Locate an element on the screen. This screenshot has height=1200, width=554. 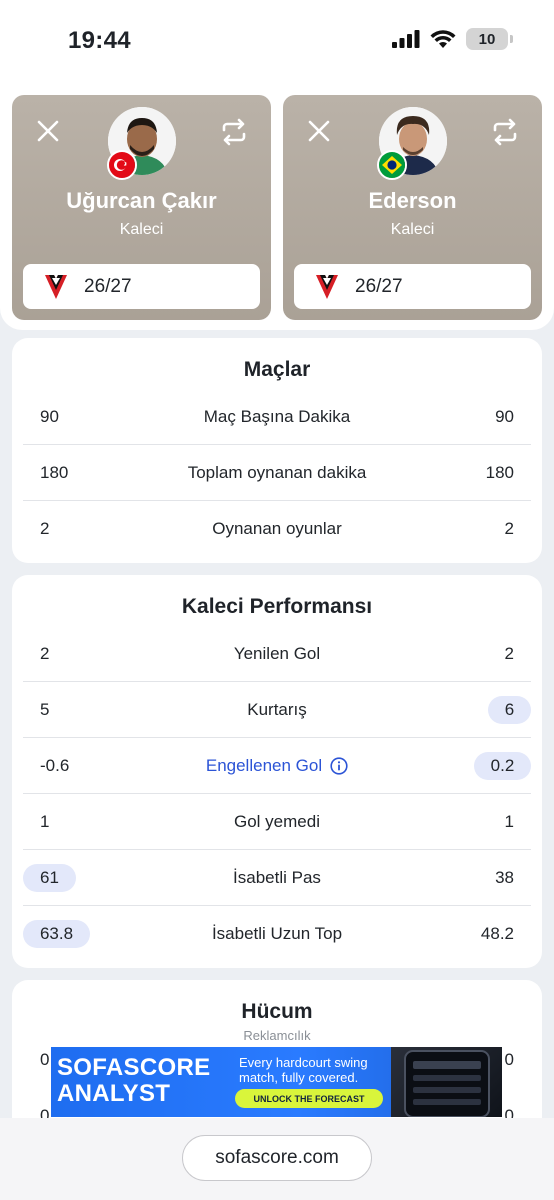
ad-brand-line: ANALYST is located at coordinates (114, 1093).